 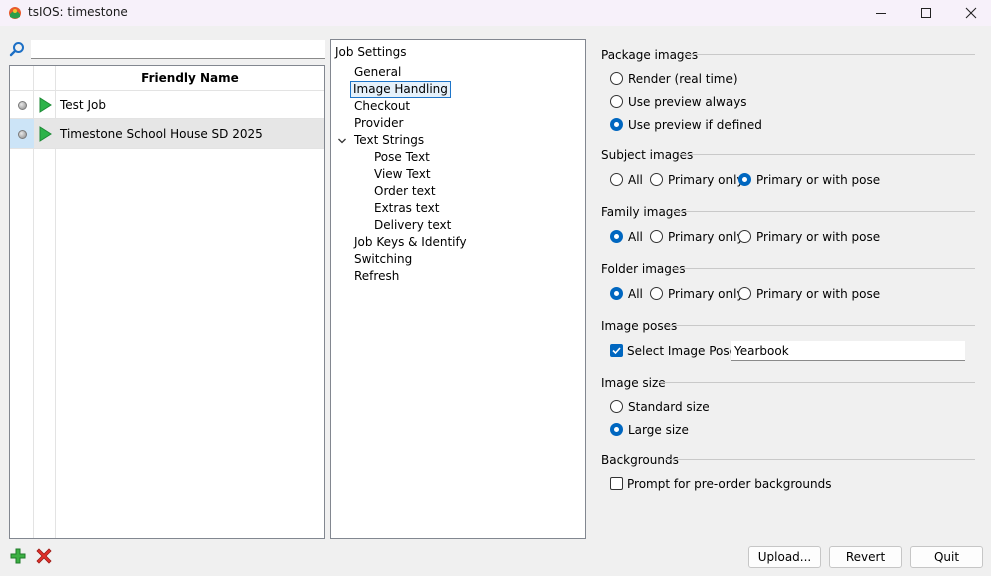 What do you see at coordinates (744, 293) in the screenshot?
I see `radio-folder-primary-or-with-pose` at bounding box center [744, 293].